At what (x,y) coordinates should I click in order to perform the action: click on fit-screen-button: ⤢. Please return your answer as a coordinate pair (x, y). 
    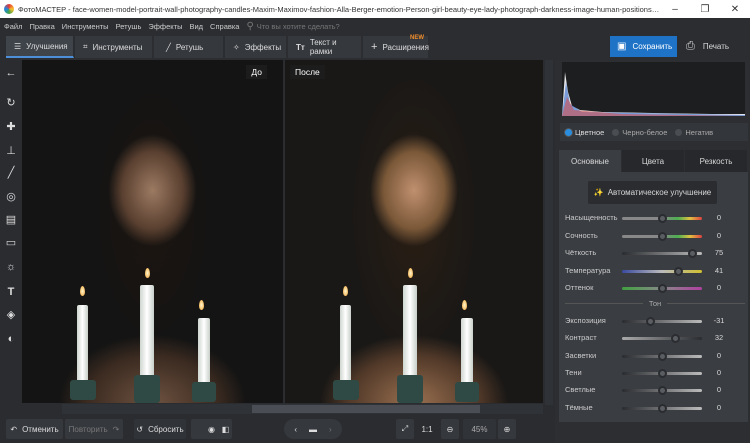
    Looking at the image, I should click on (405, 429).